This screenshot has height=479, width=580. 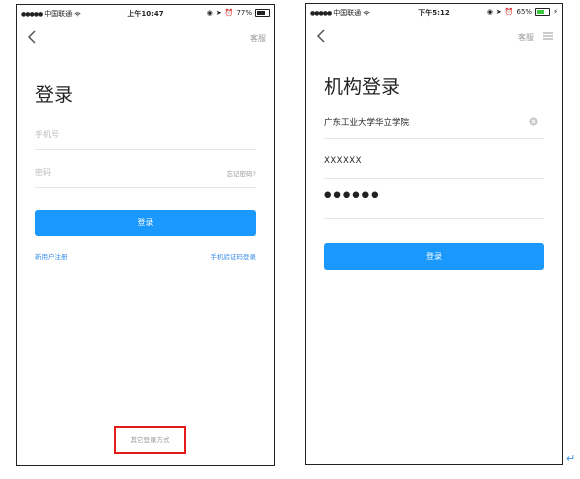 I want to click on status-bar: ●●●●● 中国联通 上午10:47 ◉ ➤ ⏰ 77%, so click(x=145, y=14).